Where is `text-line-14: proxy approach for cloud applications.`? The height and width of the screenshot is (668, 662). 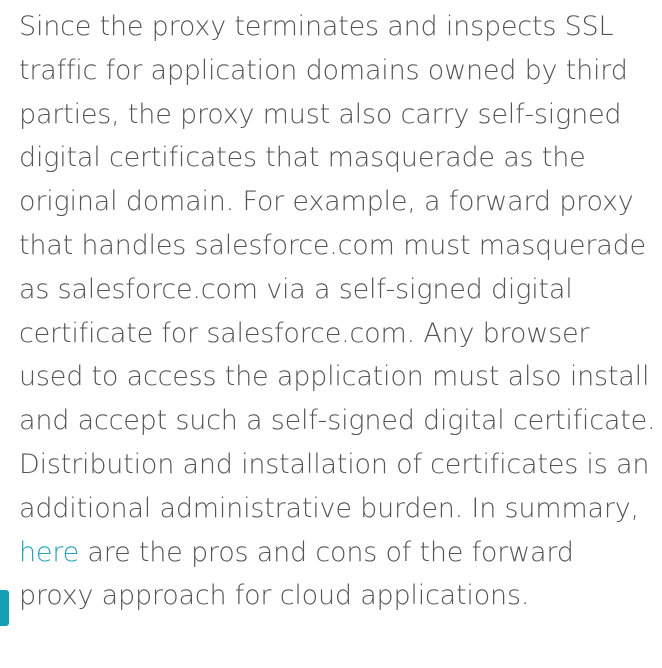
text-line-14: proxy approach for cloud applications. is located at coordinates (274, 596).